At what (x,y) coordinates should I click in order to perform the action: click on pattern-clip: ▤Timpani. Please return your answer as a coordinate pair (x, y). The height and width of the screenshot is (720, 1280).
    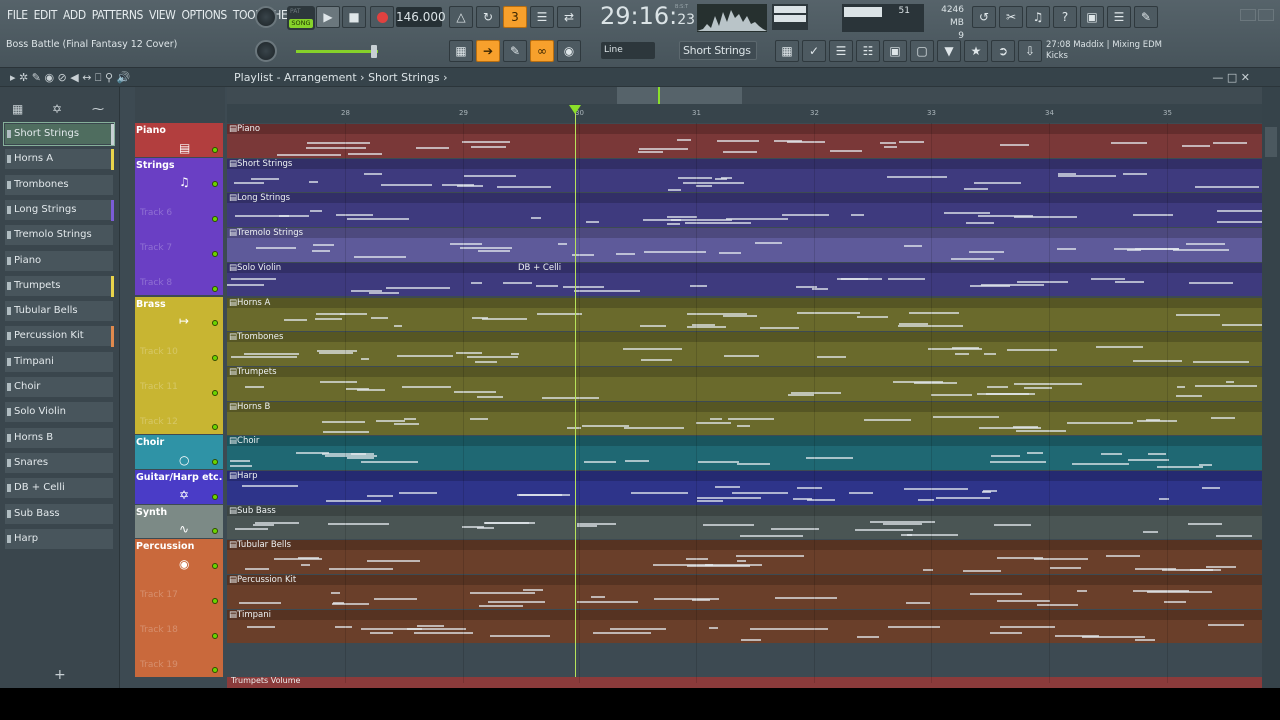
    Looking at the image, I should click on (744, 626).